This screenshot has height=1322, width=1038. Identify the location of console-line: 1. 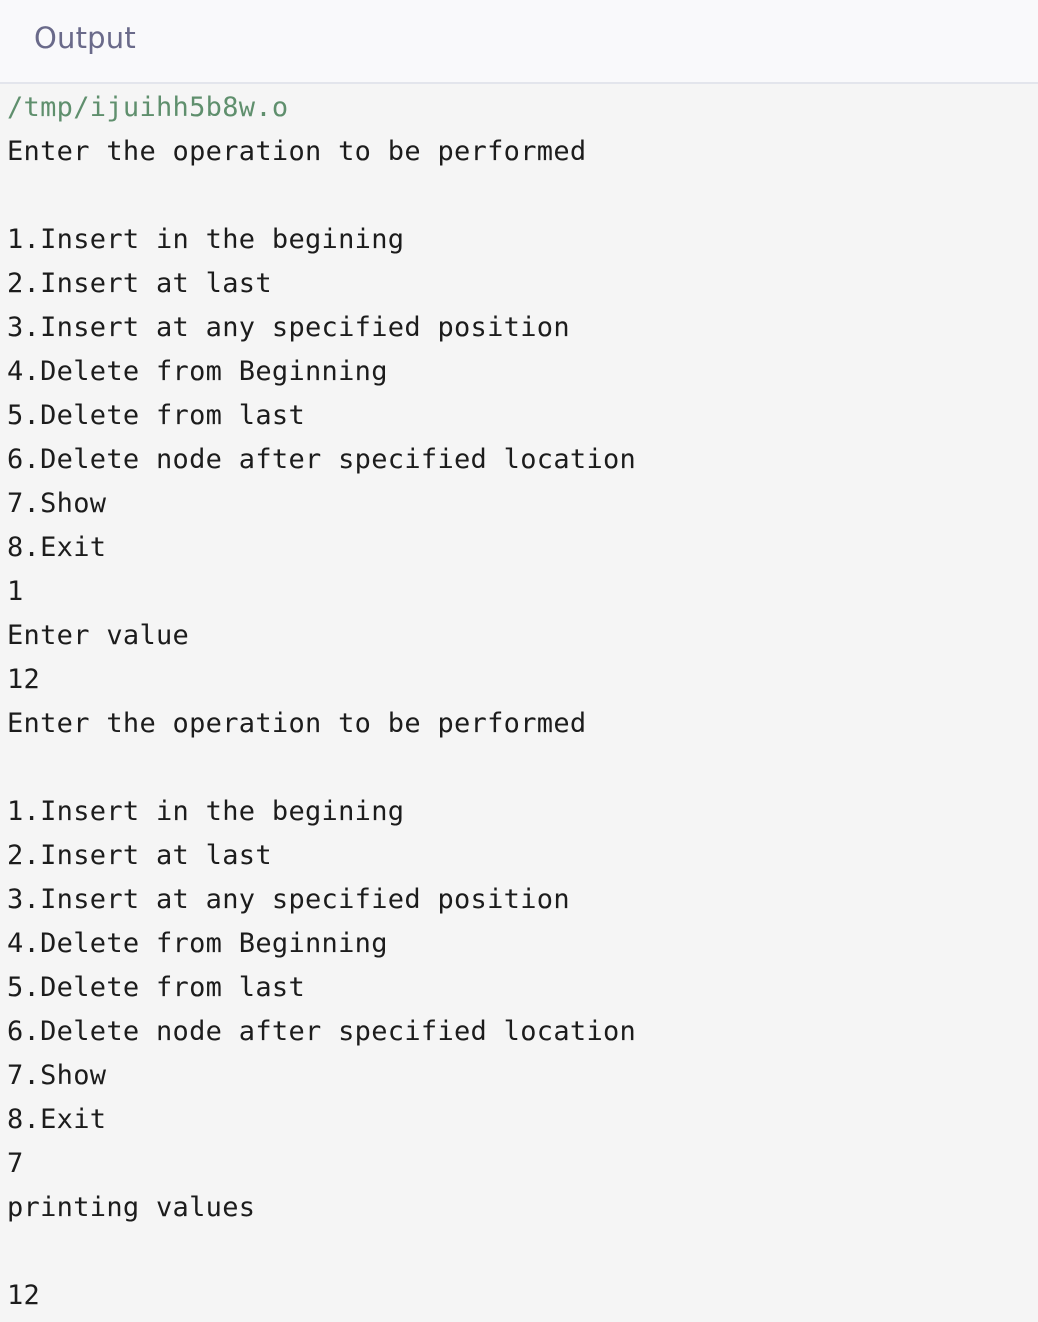
(15, 591).